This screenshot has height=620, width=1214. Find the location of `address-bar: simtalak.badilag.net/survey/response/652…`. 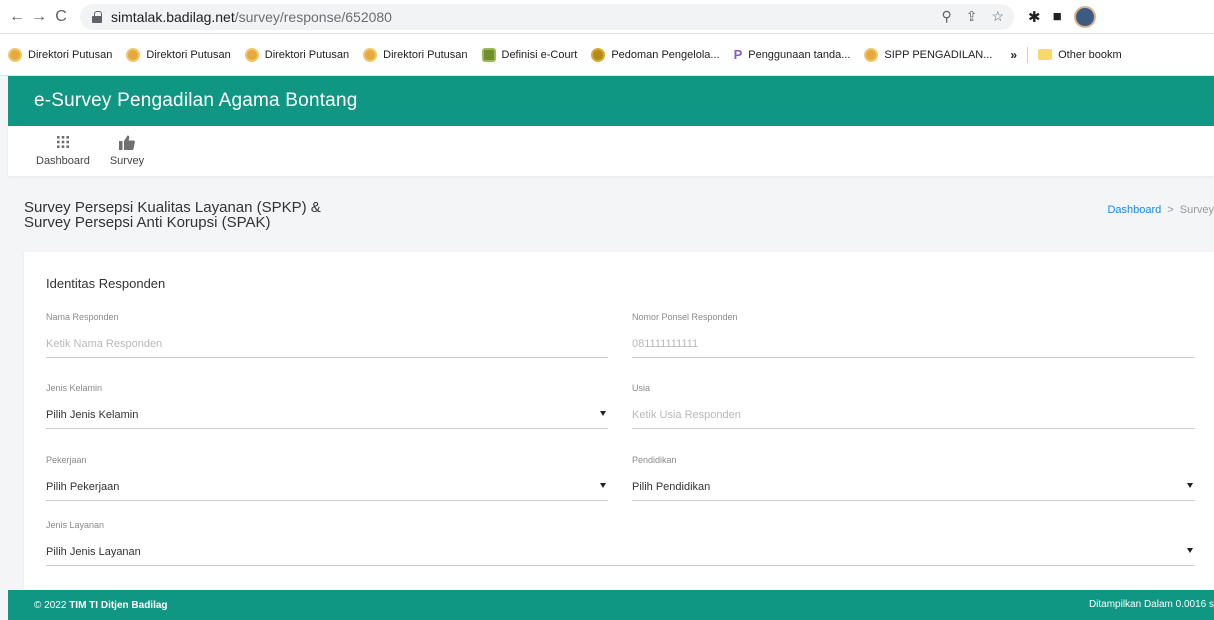

address-bar: simtalak.badilag.net/survey/response/652… is located at coordinates (547, 16).